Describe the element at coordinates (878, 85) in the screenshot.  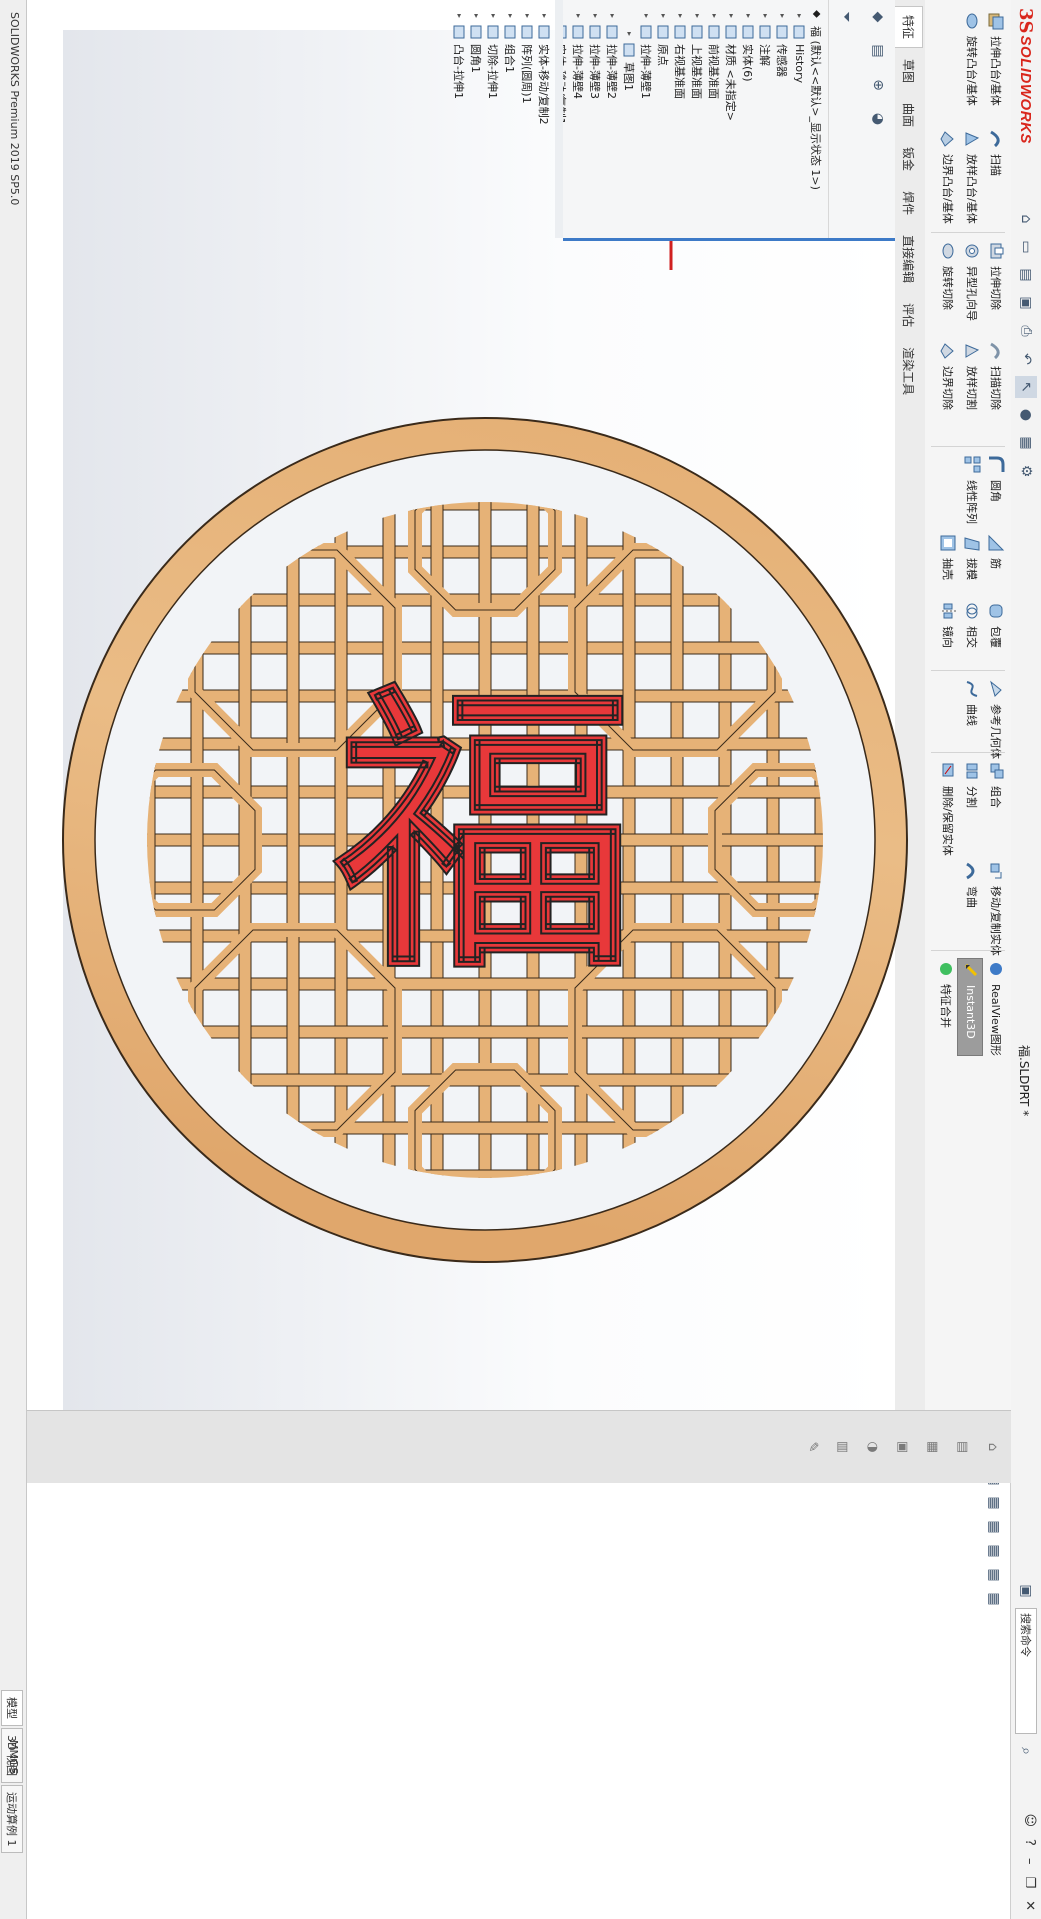
I see `configuration-manager-icon: ⊕` at that location.